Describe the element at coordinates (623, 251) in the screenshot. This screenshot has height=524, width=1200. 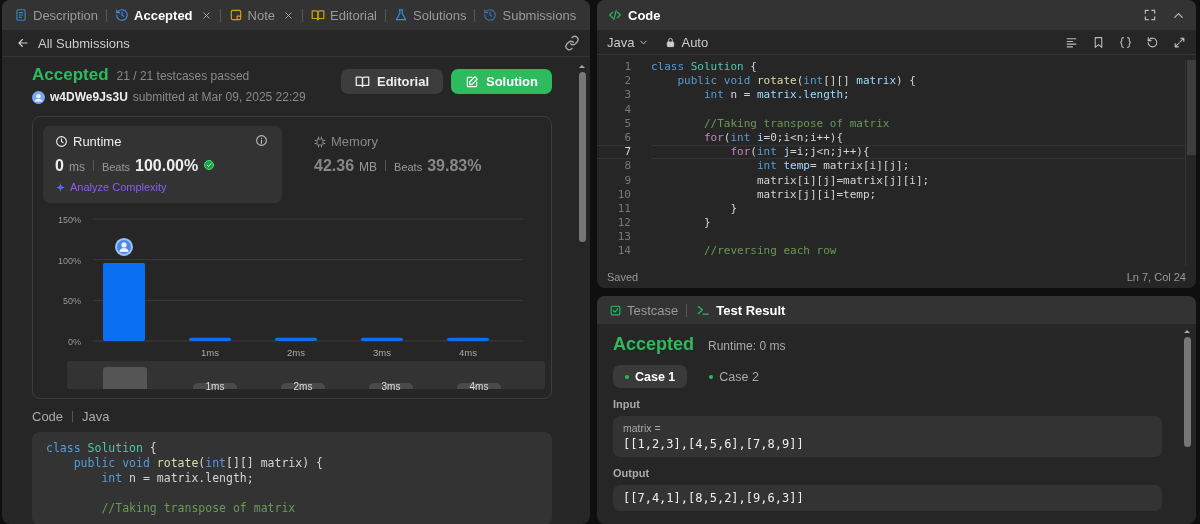
I see `line-number: 14` at that location.